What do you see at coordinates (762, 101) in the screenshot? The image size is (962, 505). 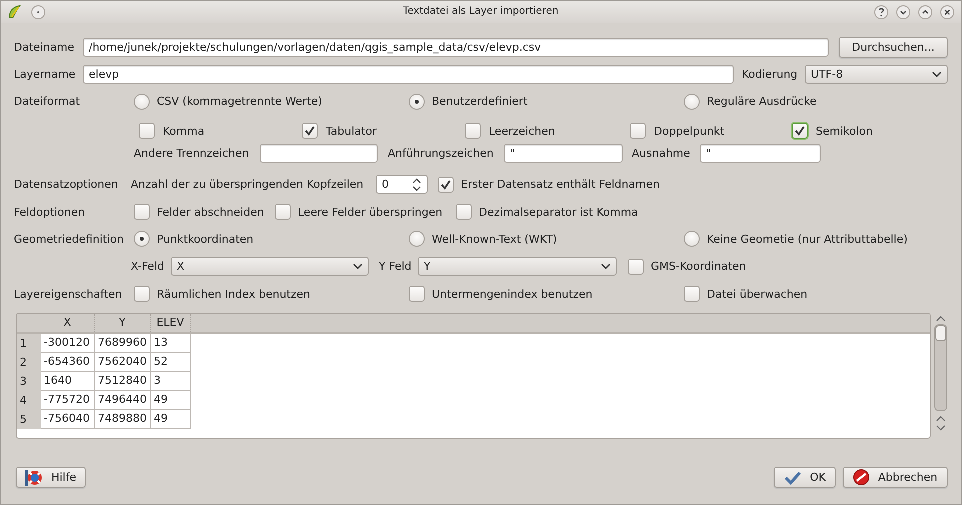 I see `radio-label: Reguläre Ausdrücke` at bounding box center [762, 101].